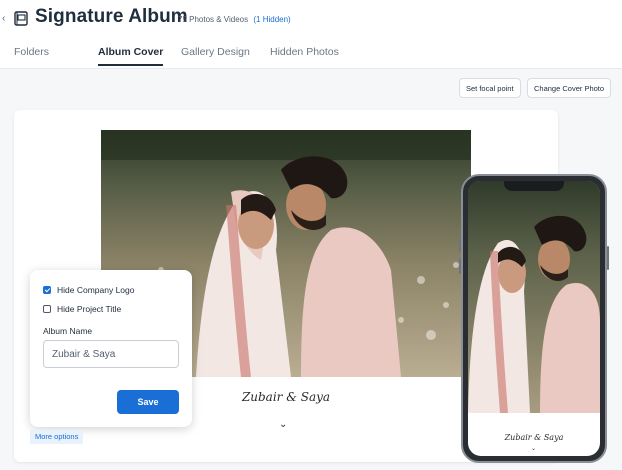 This screenshot has width=622, height=470. Describe the element at coordinates (31, 55) in the screenshot. I see `tab-folders: Folders` at that location.